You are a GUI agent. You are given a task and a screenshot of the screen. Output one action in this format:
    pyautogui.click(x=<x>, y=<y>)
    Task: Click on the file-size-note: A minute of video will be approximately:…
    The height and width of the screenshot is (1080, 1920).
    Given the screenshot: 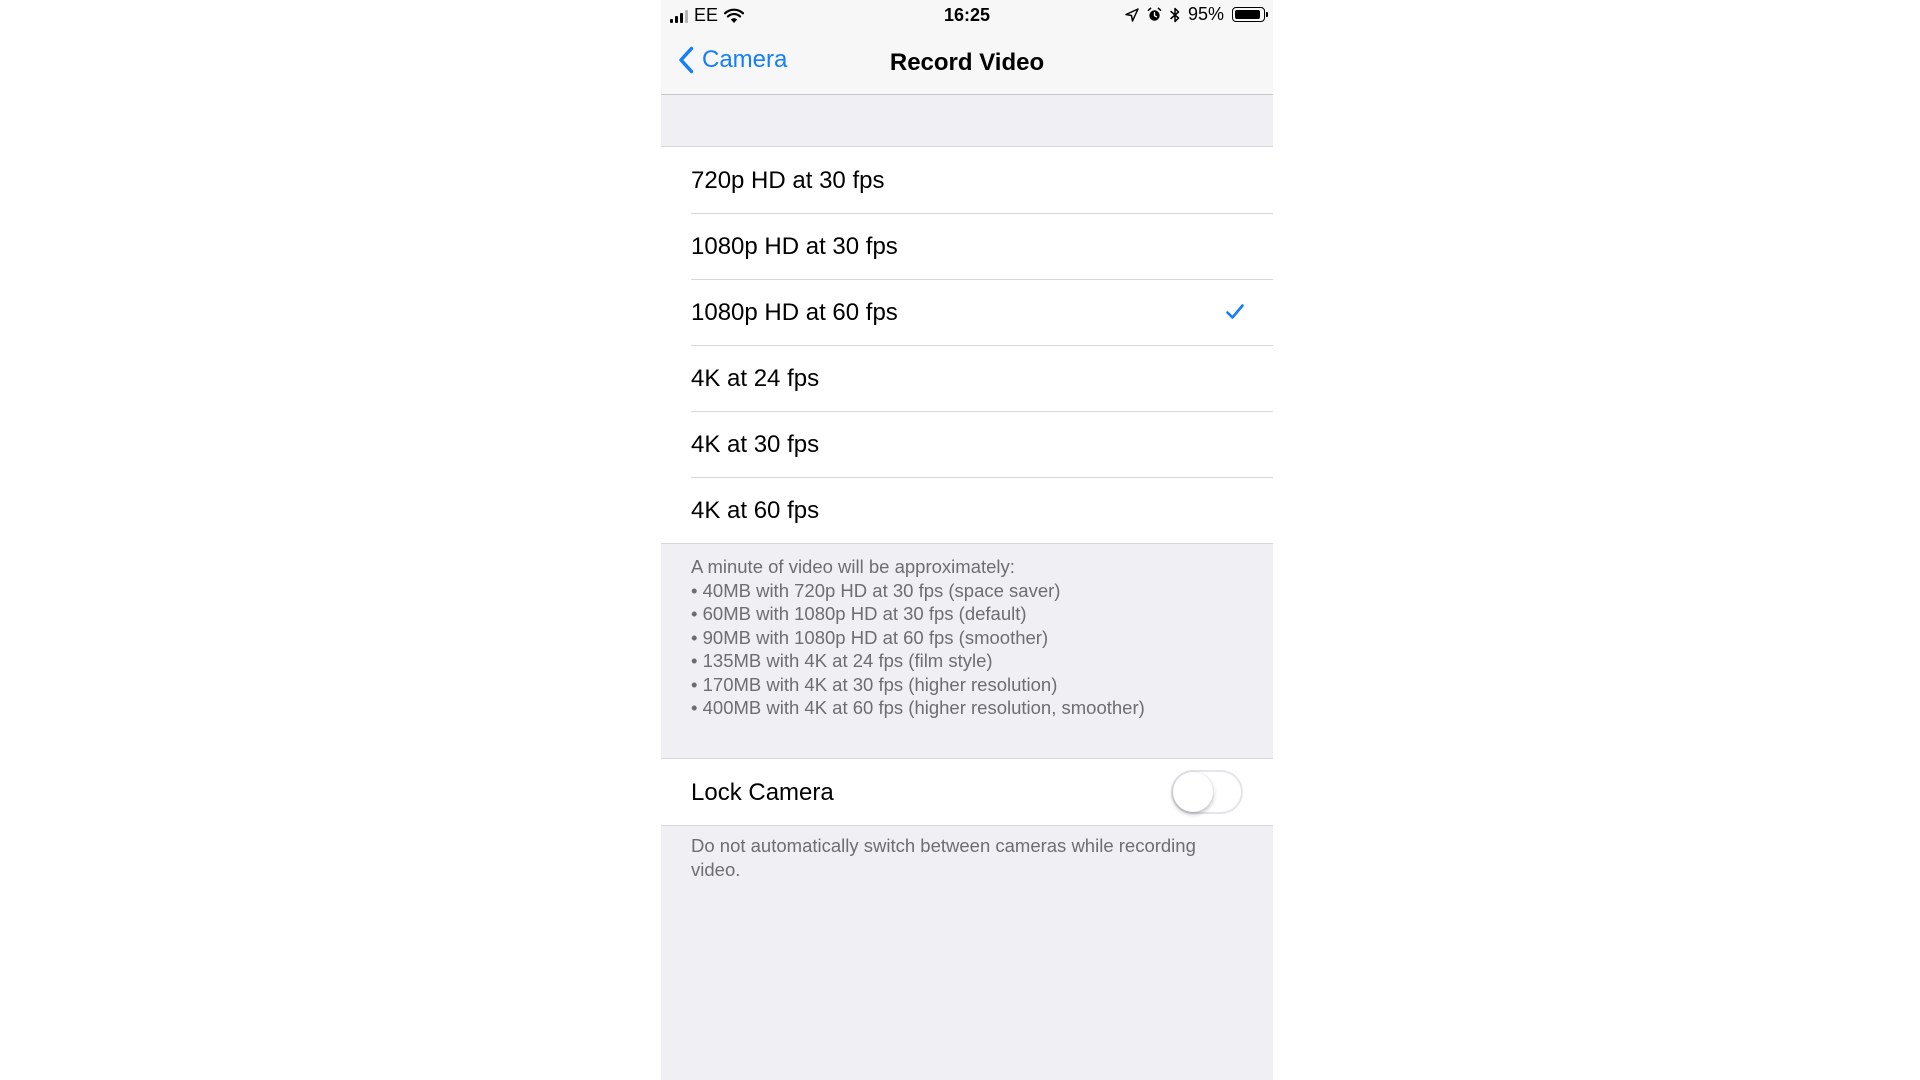 What is the action you would take?
    pyautogui.click(x=971, y=637)
    